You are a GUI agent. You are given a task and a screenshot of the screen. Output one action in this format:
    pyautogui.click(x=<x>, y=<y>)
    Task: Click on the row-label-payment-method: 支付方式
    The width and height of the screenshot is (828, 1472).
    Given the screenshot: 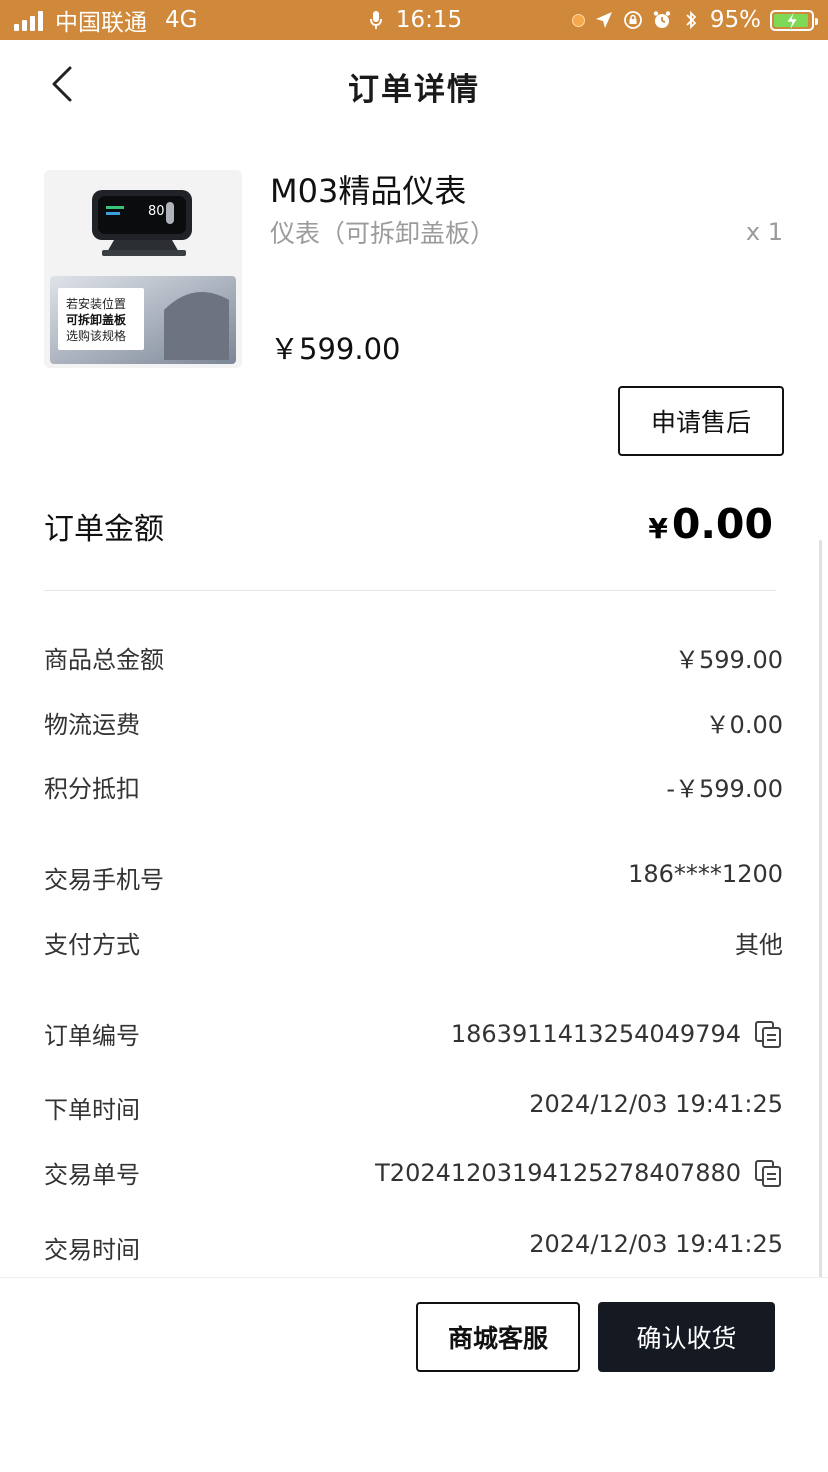 What is the action you would take?
    pyautogui.click(x=92, y=945)
    